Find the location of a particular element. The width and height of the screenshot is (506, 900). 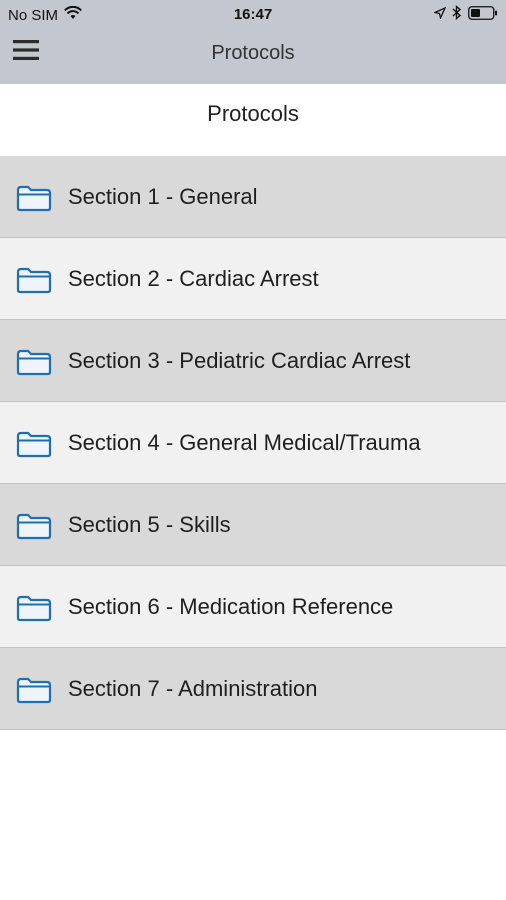

list-item: Section 4 - General Medical/Trauma is located at coordinates (253, 443).